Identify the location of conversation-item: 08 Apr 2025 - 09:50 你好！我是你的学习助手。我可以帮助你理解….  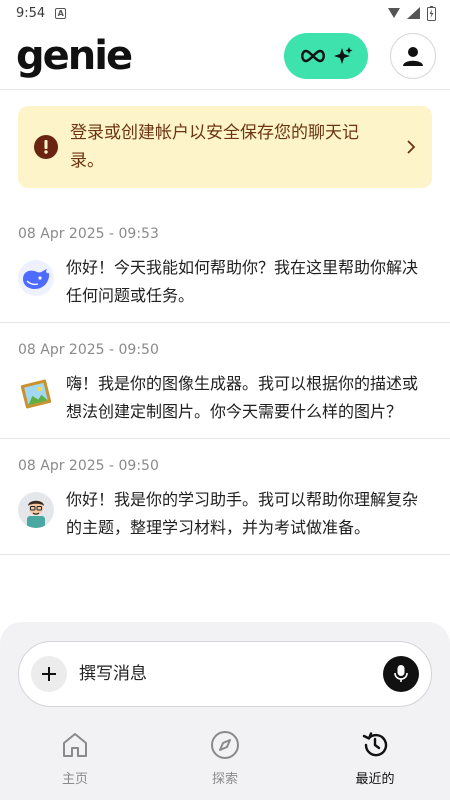
(225, 506).